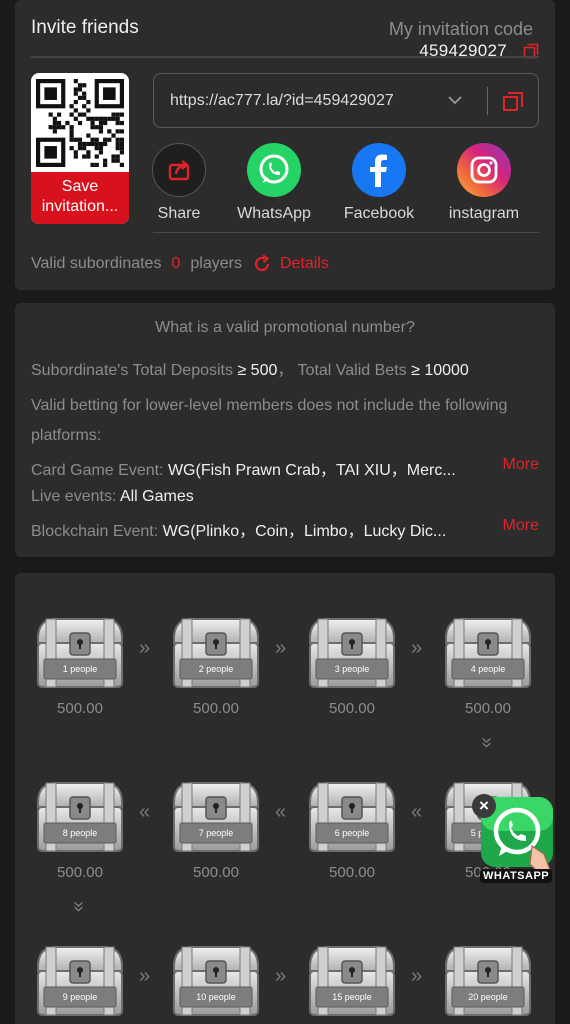  I want to click on card-game-label: Card Game Event:, so click(97, 470).